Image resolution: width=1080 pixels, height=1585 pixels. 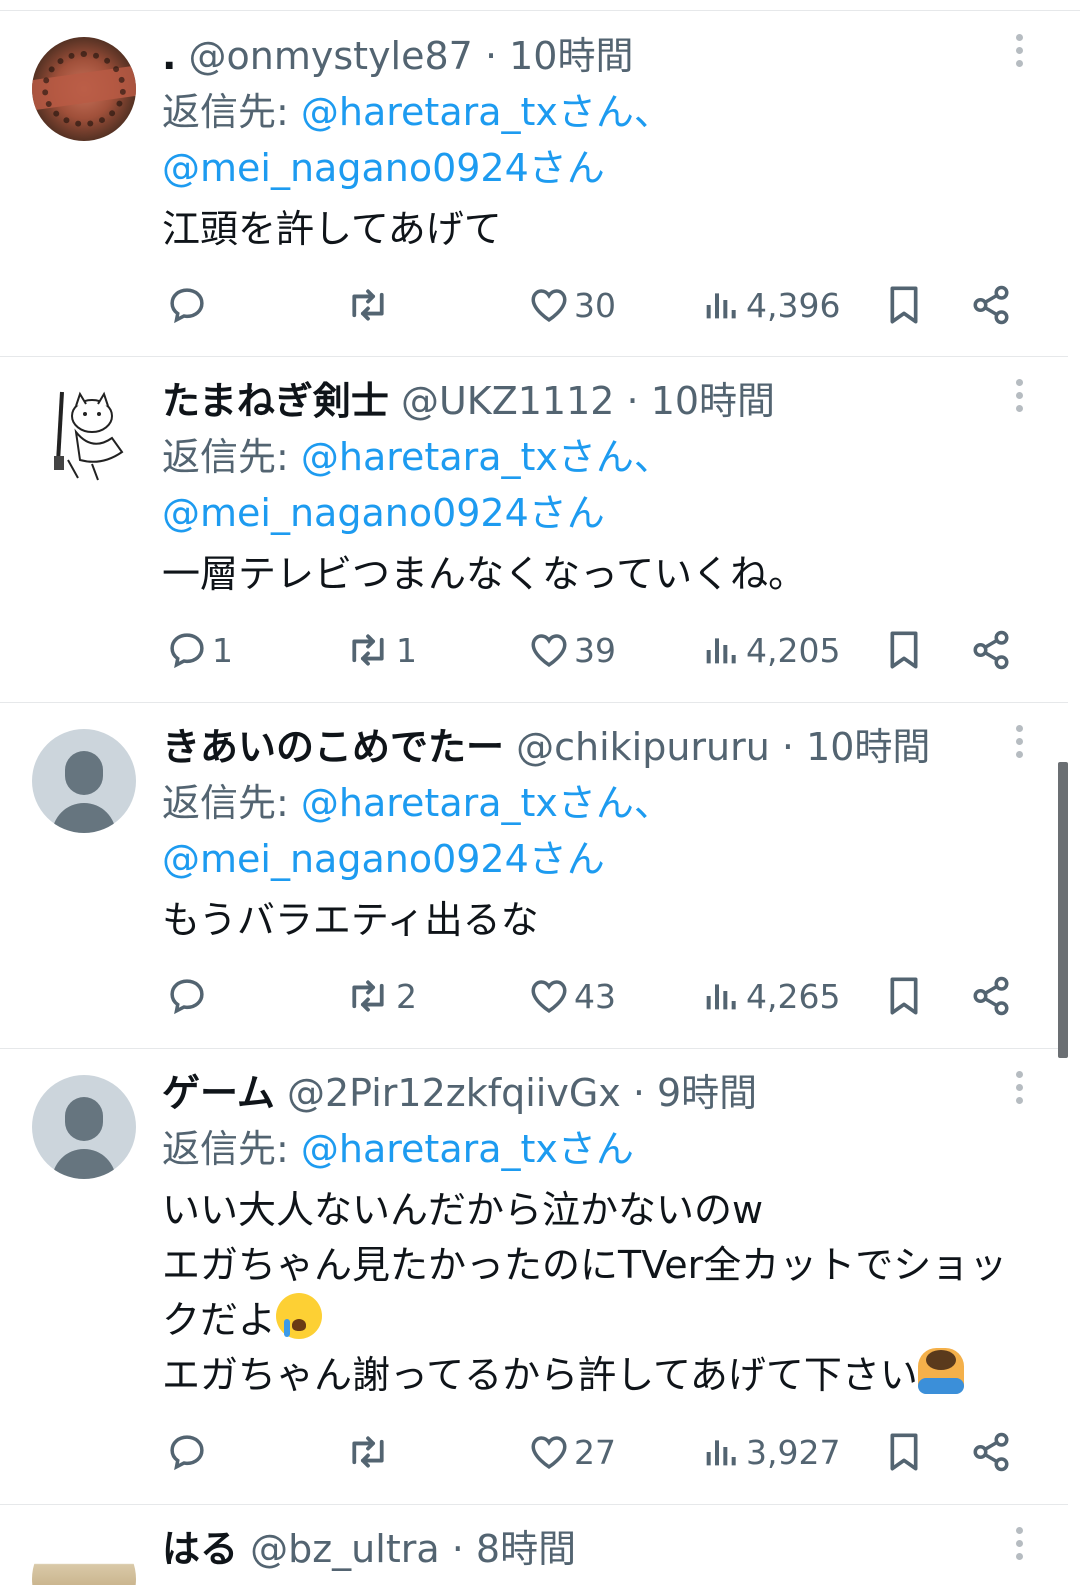 I want to click on like-button: 27, so click(x=572, y=1452).